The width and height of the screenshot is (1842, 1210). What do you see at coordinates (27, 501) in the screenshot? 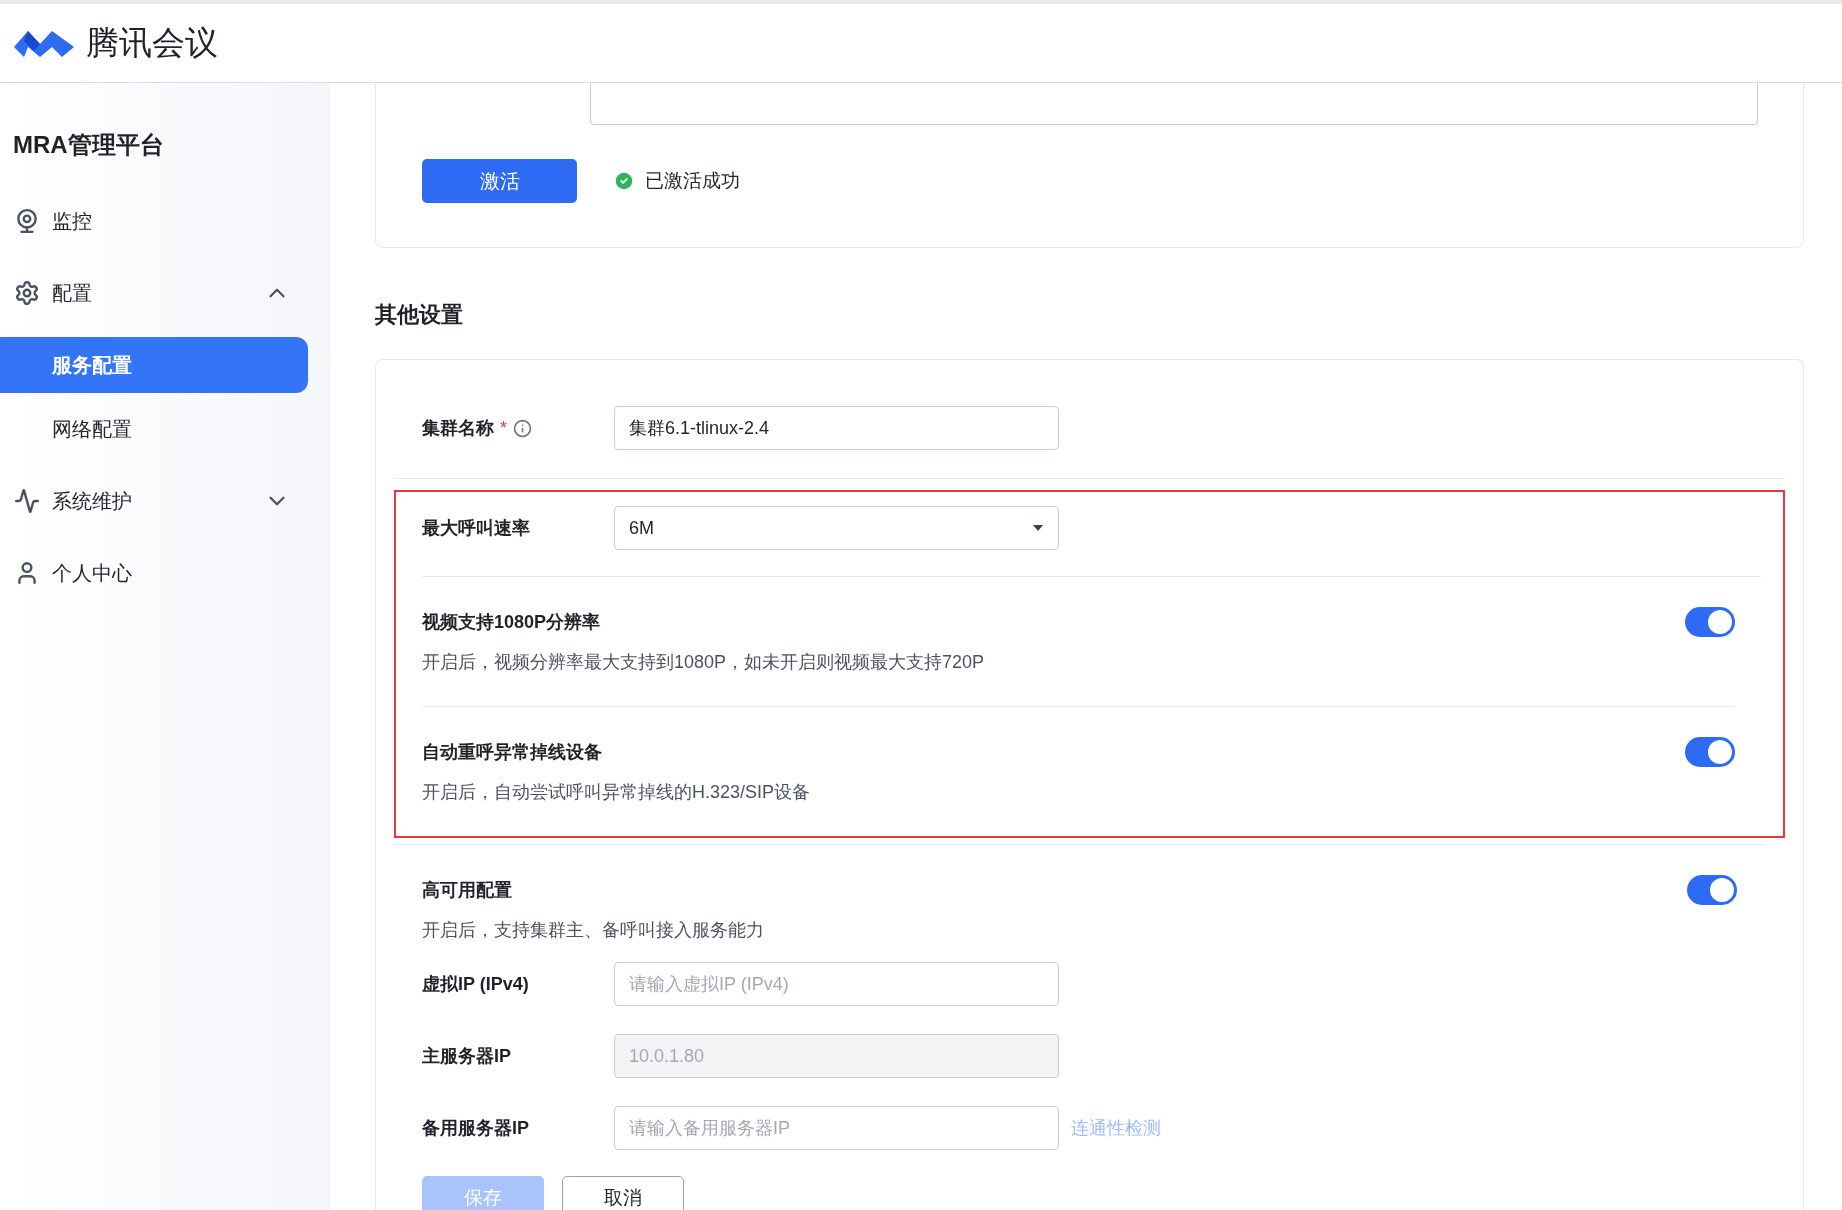
I see `pulse-chart-icon` at bounding box center [27, 501].